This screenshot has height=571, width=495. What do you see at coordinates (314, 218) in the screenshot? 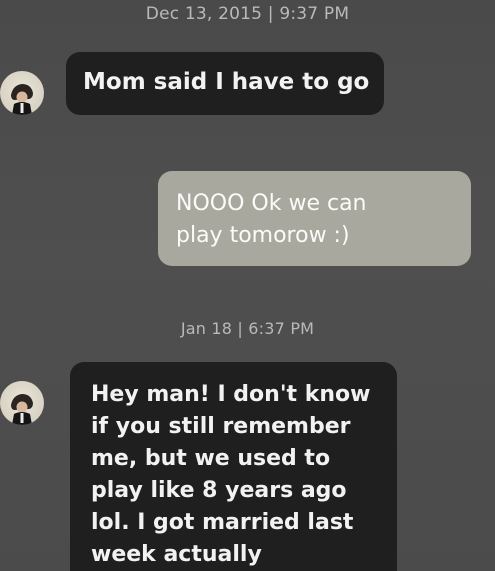
I see `message-bubble-outgoing: NOOO Ok we can play tomorow :)` at bounding box center [314, 218].